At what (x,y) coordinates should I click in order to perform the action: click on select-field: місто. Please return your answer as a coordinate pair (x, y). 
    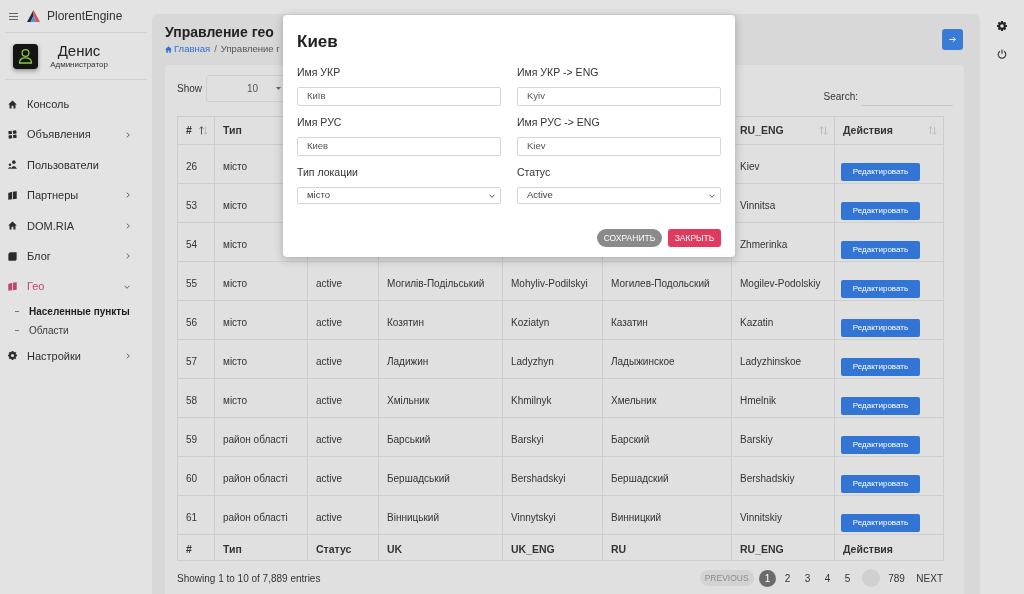
    Looking at the image, I should click on (399, 195).